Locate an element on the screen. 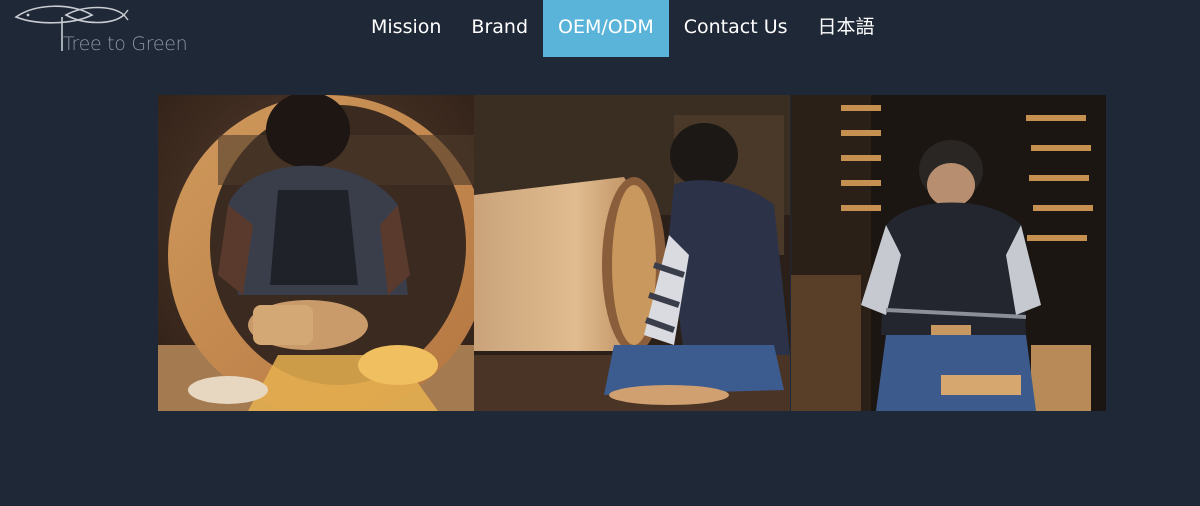 Image resolution: width=1200 pixels, height=506 pixels. main-nav: Mission Brand OEM/ODM Contact Us 日本語 is located at coordinates (623, 28).